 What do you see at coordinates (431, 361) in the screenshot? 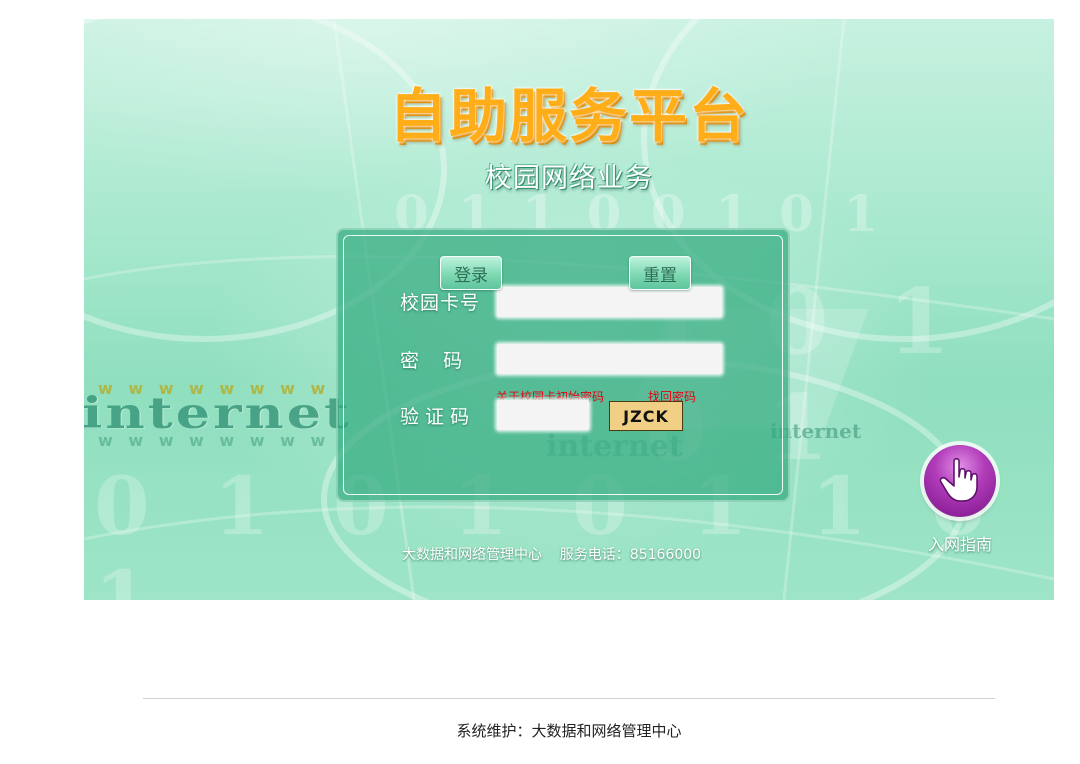
I see `password-label: 密 码` at bounding box center [431, 361].